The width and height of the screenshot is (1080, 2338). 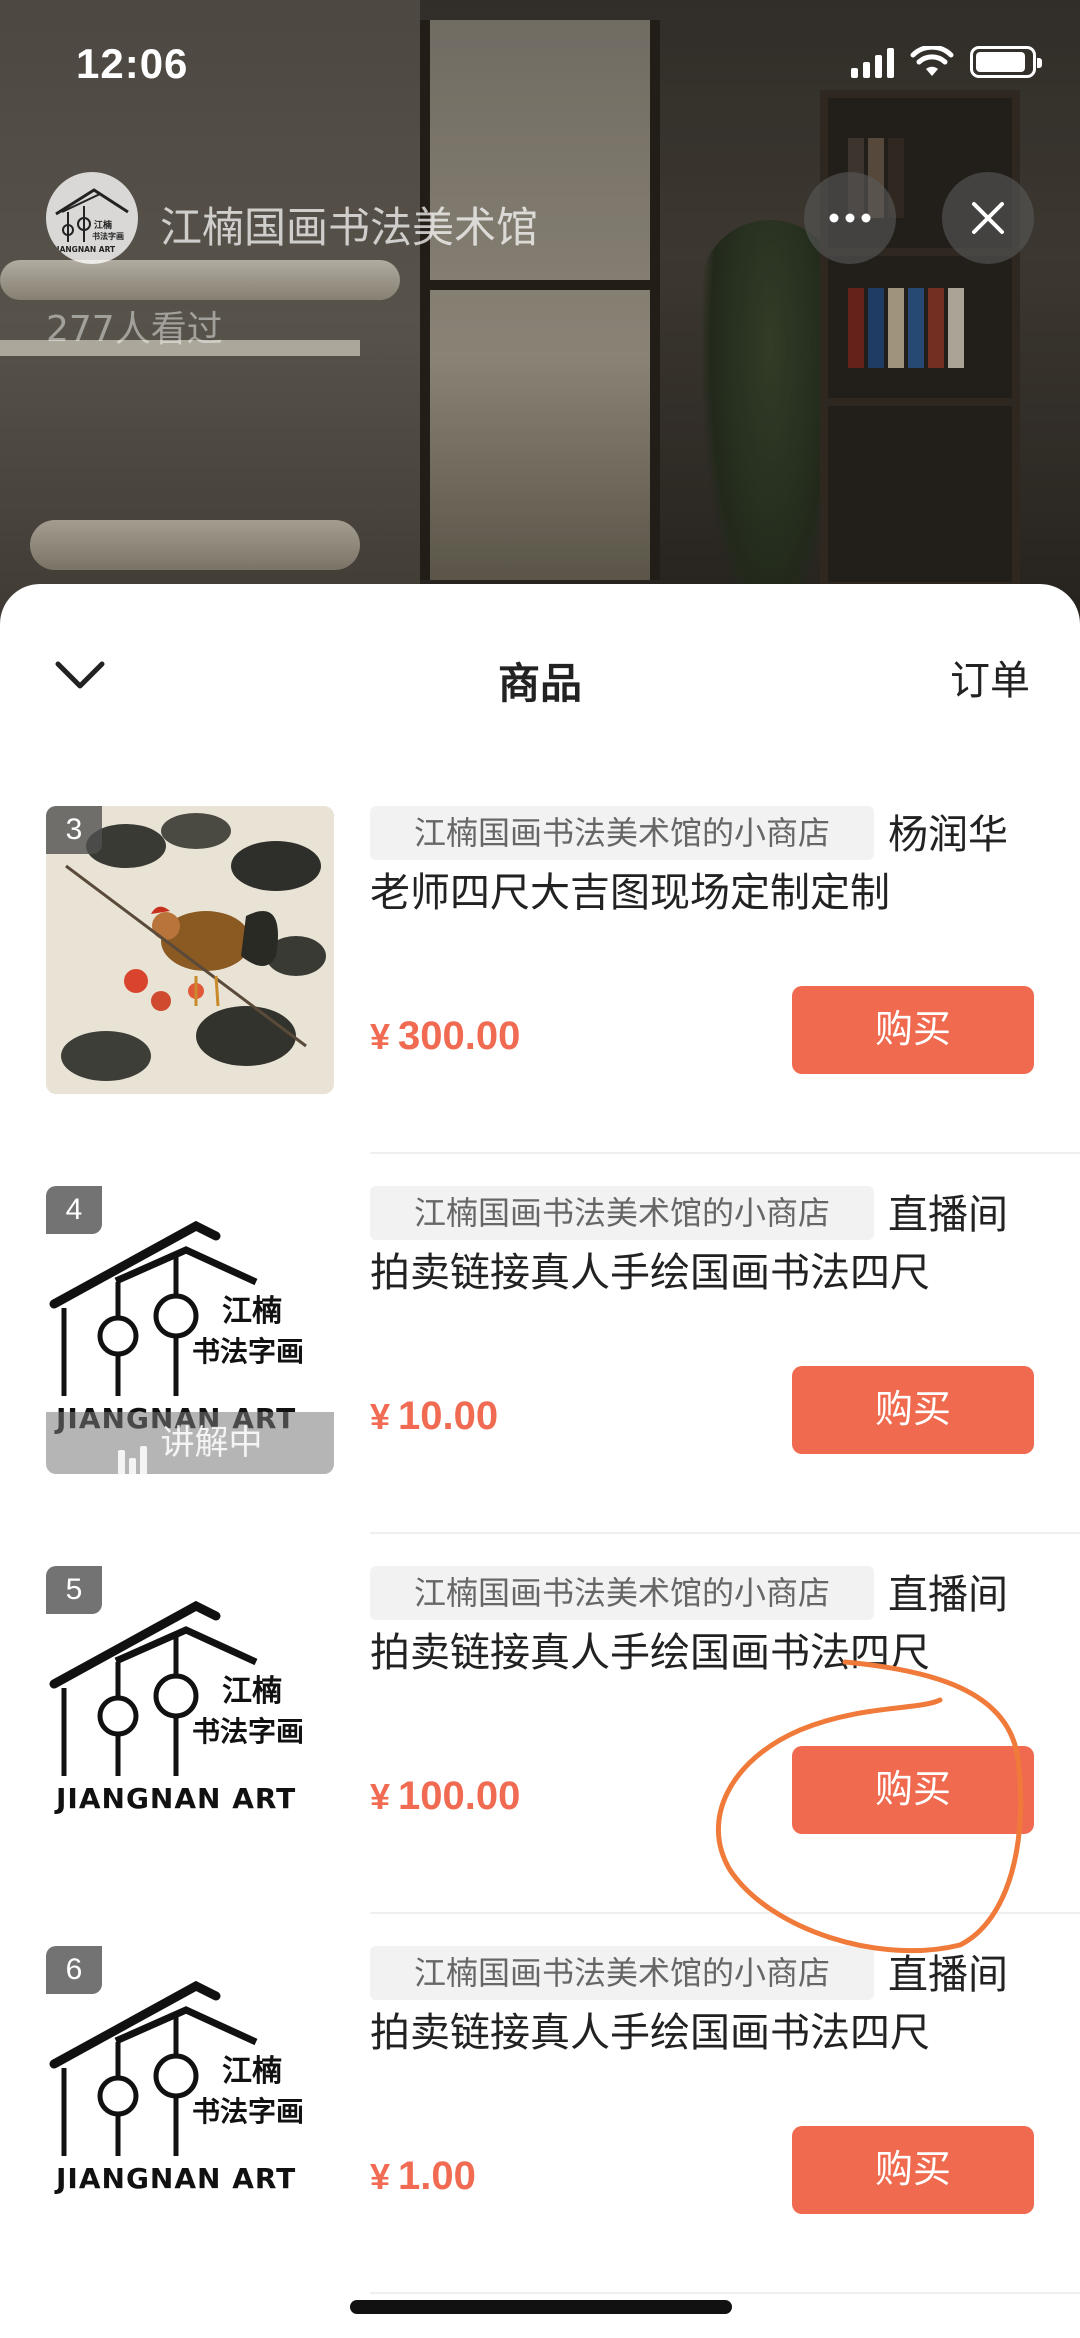 What do you see at coordinates (134, 329) in the screenshot?
I see `viewer-count: 277人看过` at bounding box center [134, 329].